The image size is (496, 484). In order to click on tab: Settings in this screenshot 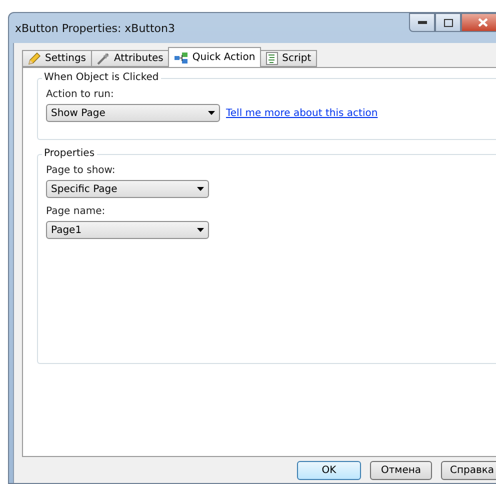, I will do `click(57, 58)`.